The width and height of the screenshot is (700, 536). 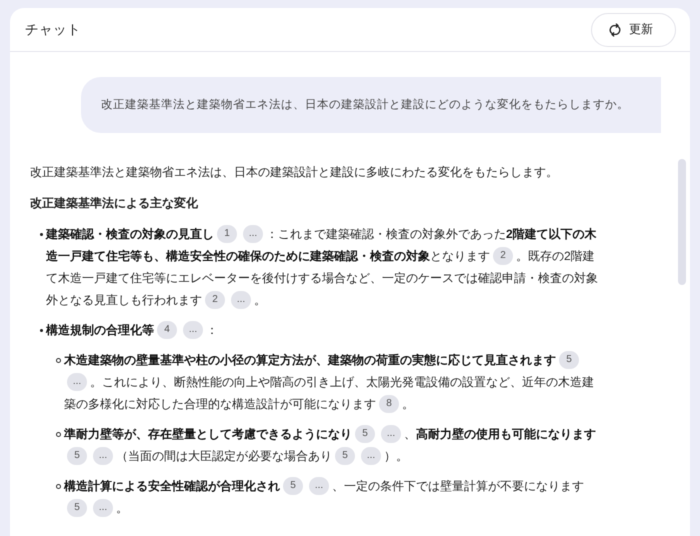 What do you see at coordinates (458, 486) in the screenshot?
I see `list-item-text: 、一定の条件下では壁量計算が不要になります` at bounding box center [458, 486].